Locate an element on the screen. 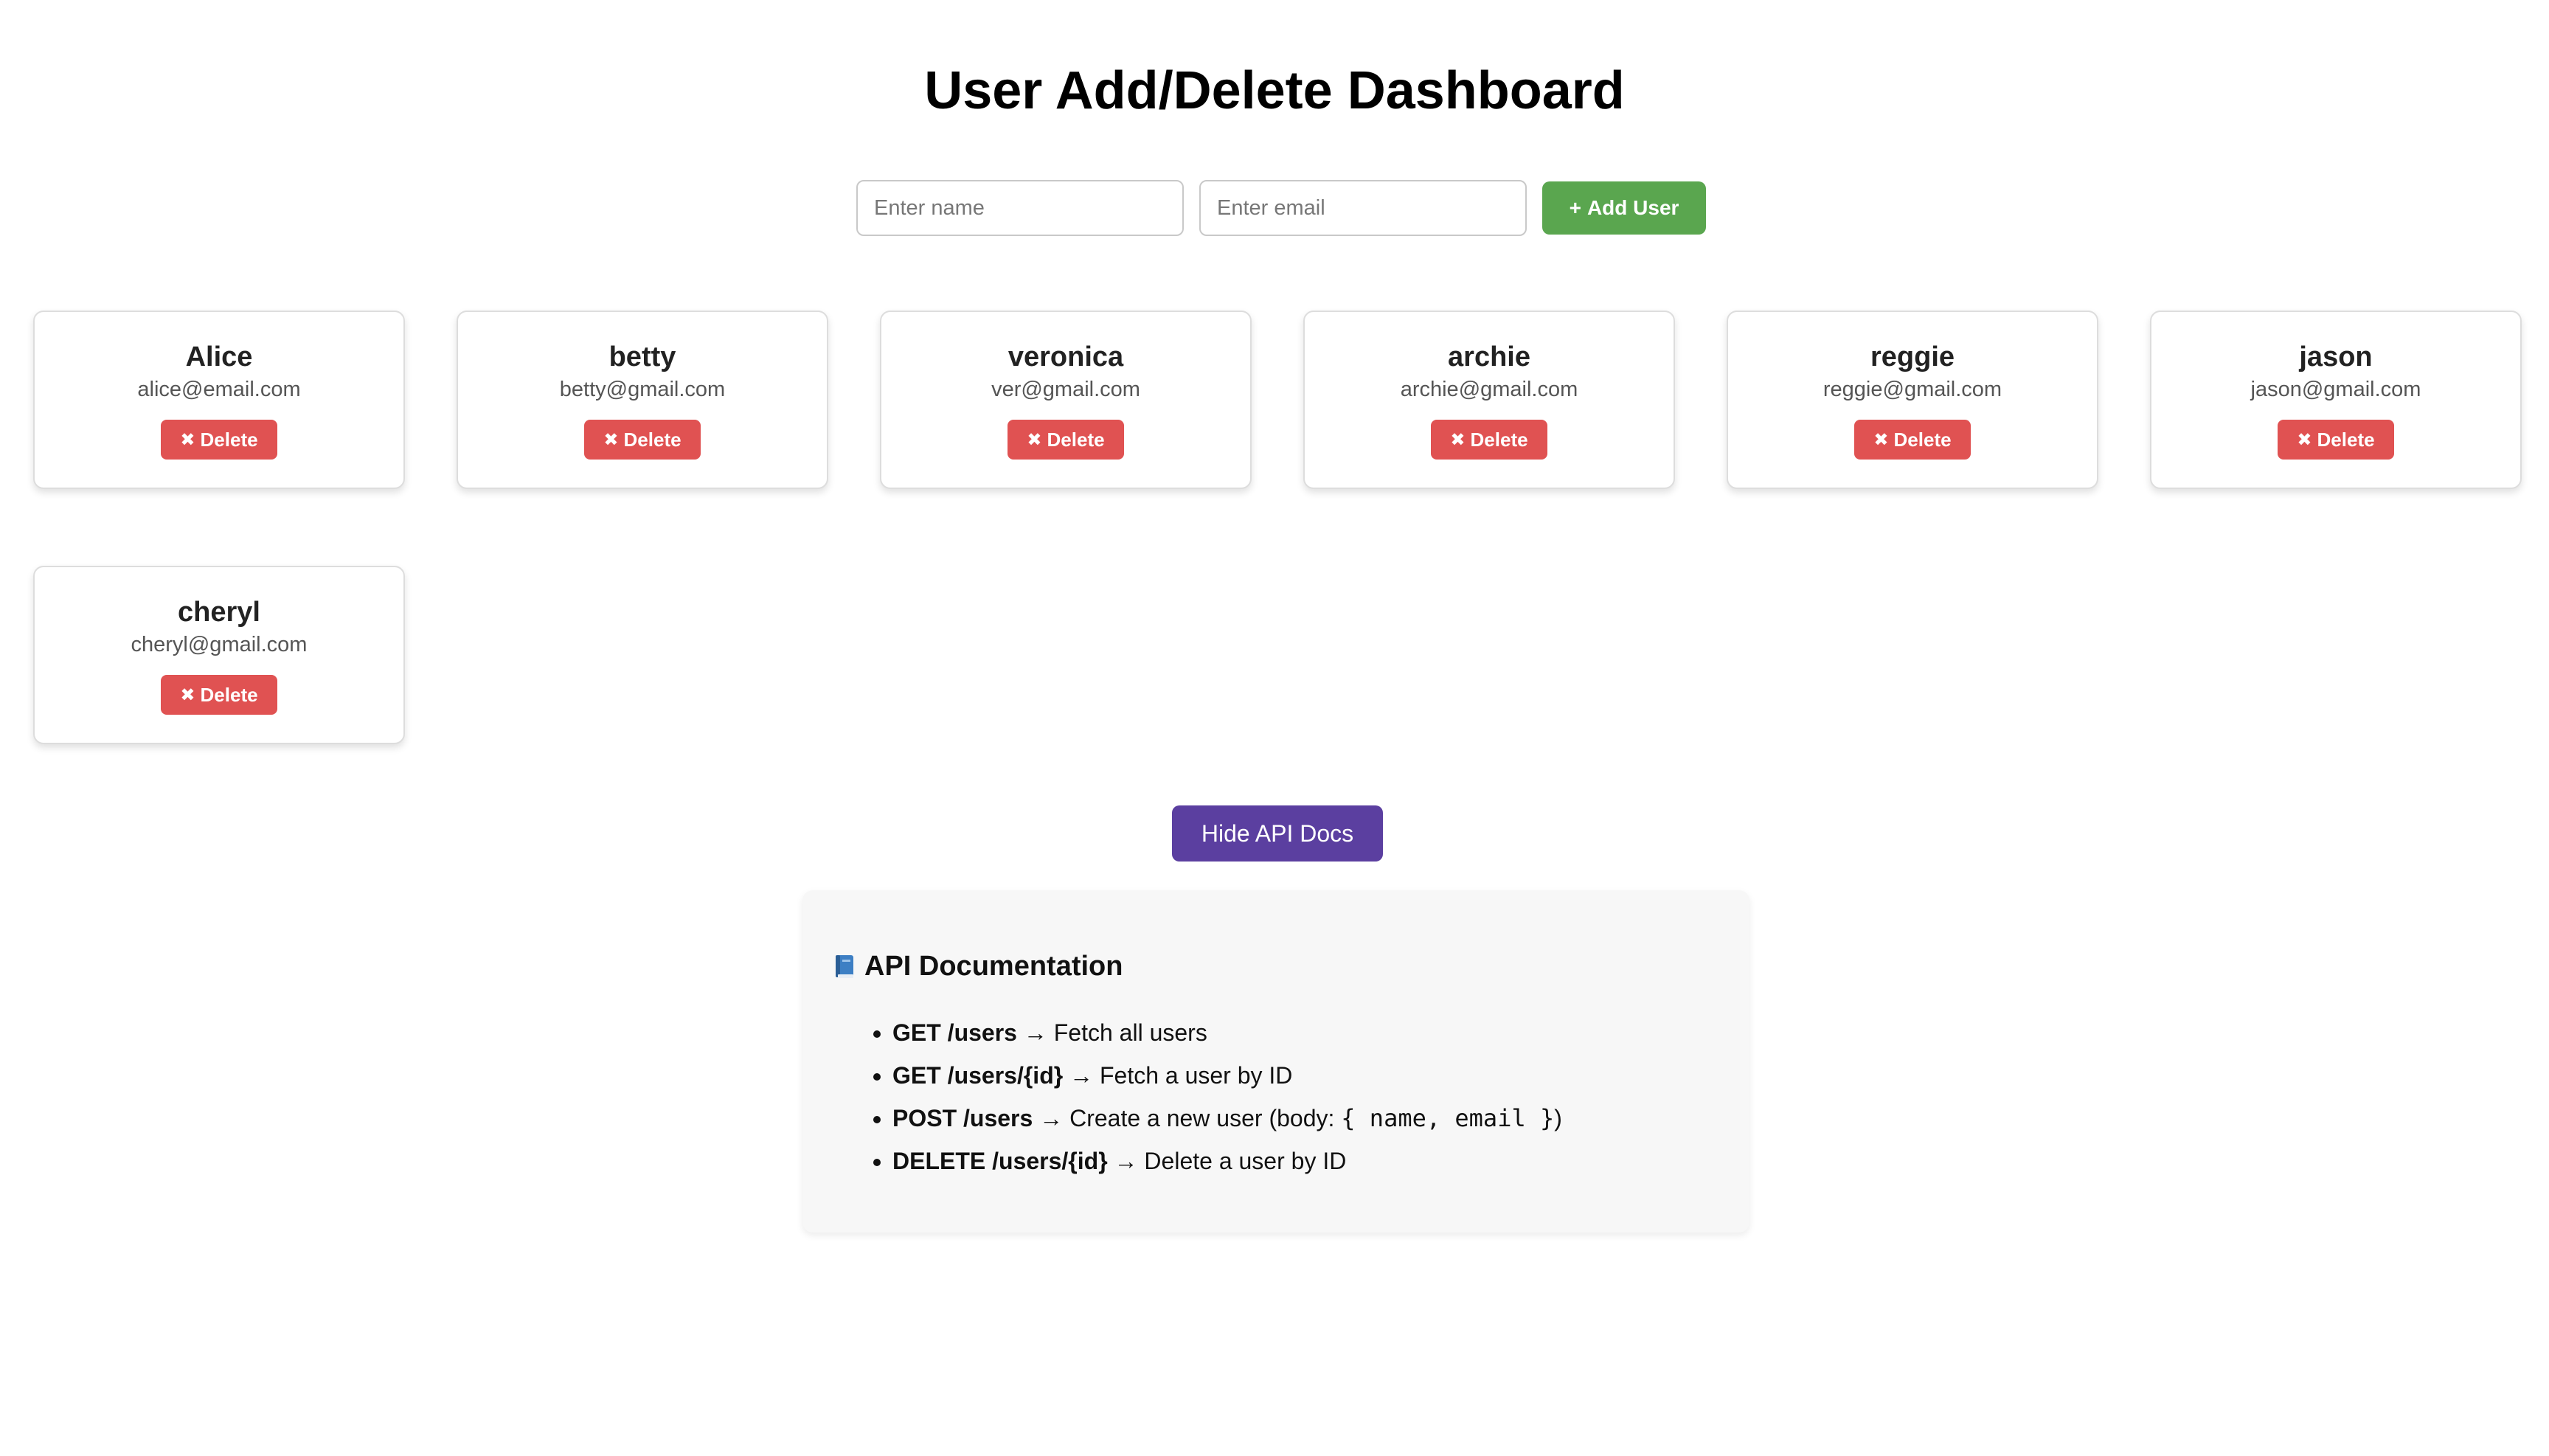 The width and height of the screenshot is (2549, 1456). api-docs-title: API Documentation is located at coordinates (993, 966).